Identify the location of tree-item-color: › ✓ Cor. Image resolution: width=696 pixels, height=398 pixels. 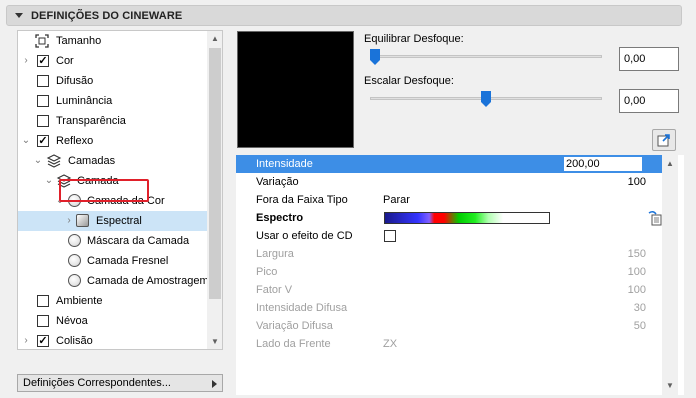
(113, 61).